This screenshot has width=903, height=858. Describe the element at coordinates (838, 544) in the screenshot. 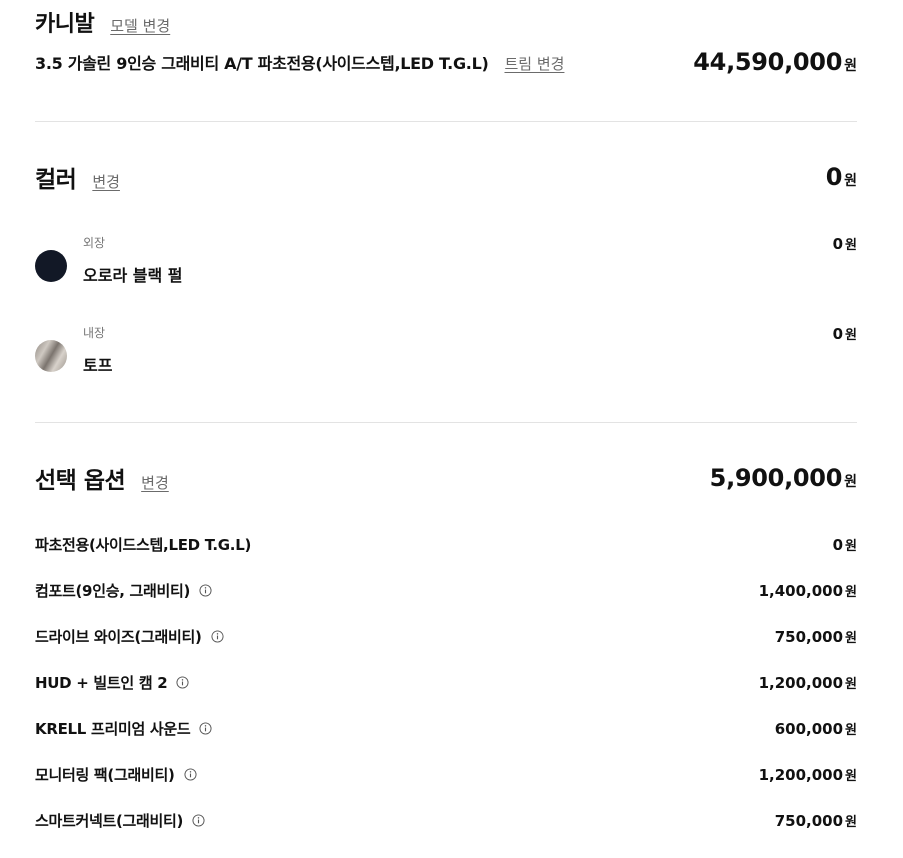

I see `option-price-value: 0` at that location.